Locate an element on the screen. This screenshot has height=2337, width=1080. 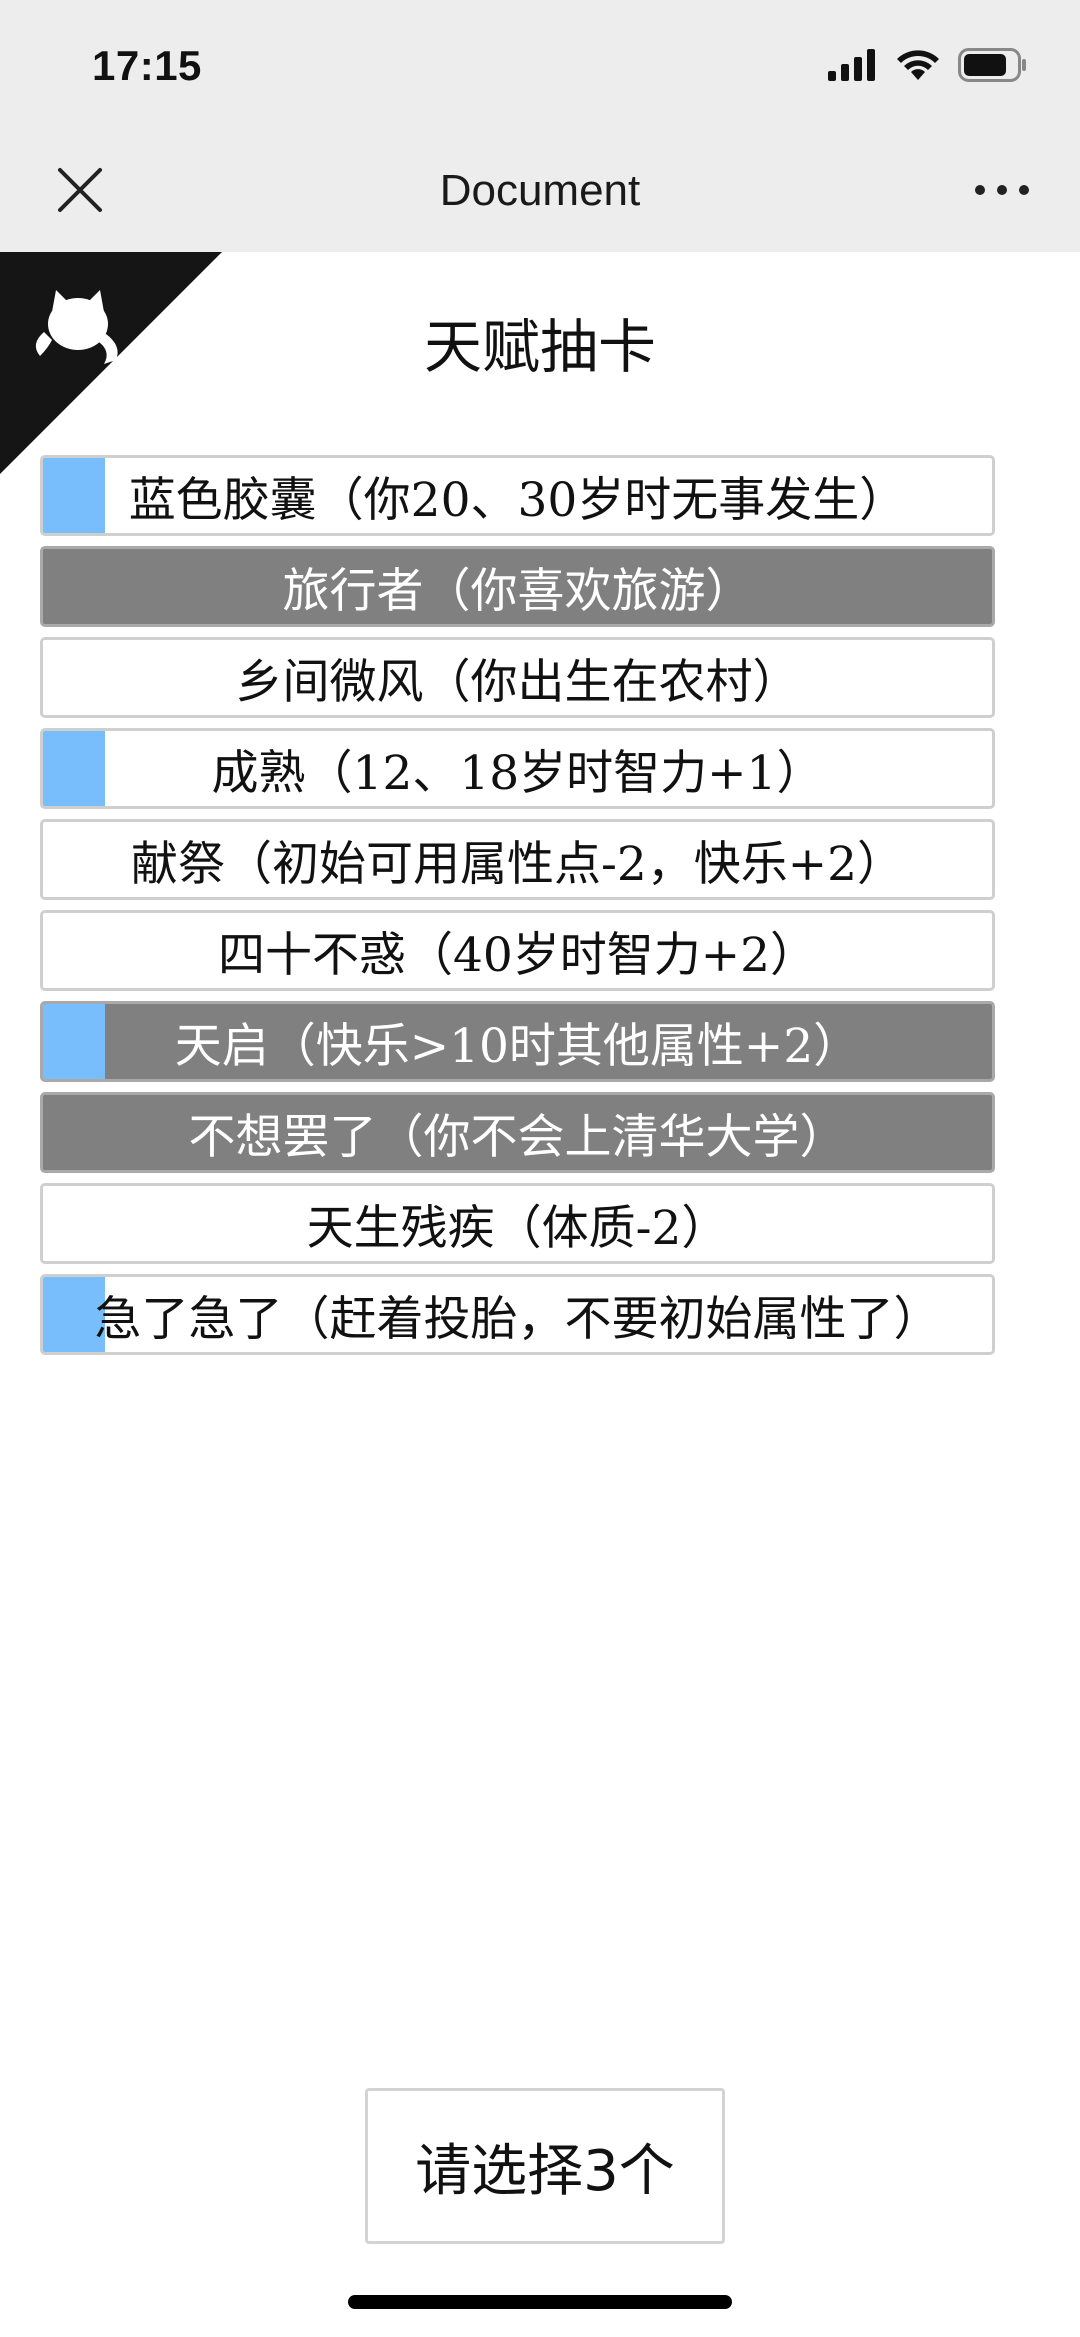
talent-item: 献祭（初始可用属性点-2，快乐+2） is located at coordinates (517, 859).